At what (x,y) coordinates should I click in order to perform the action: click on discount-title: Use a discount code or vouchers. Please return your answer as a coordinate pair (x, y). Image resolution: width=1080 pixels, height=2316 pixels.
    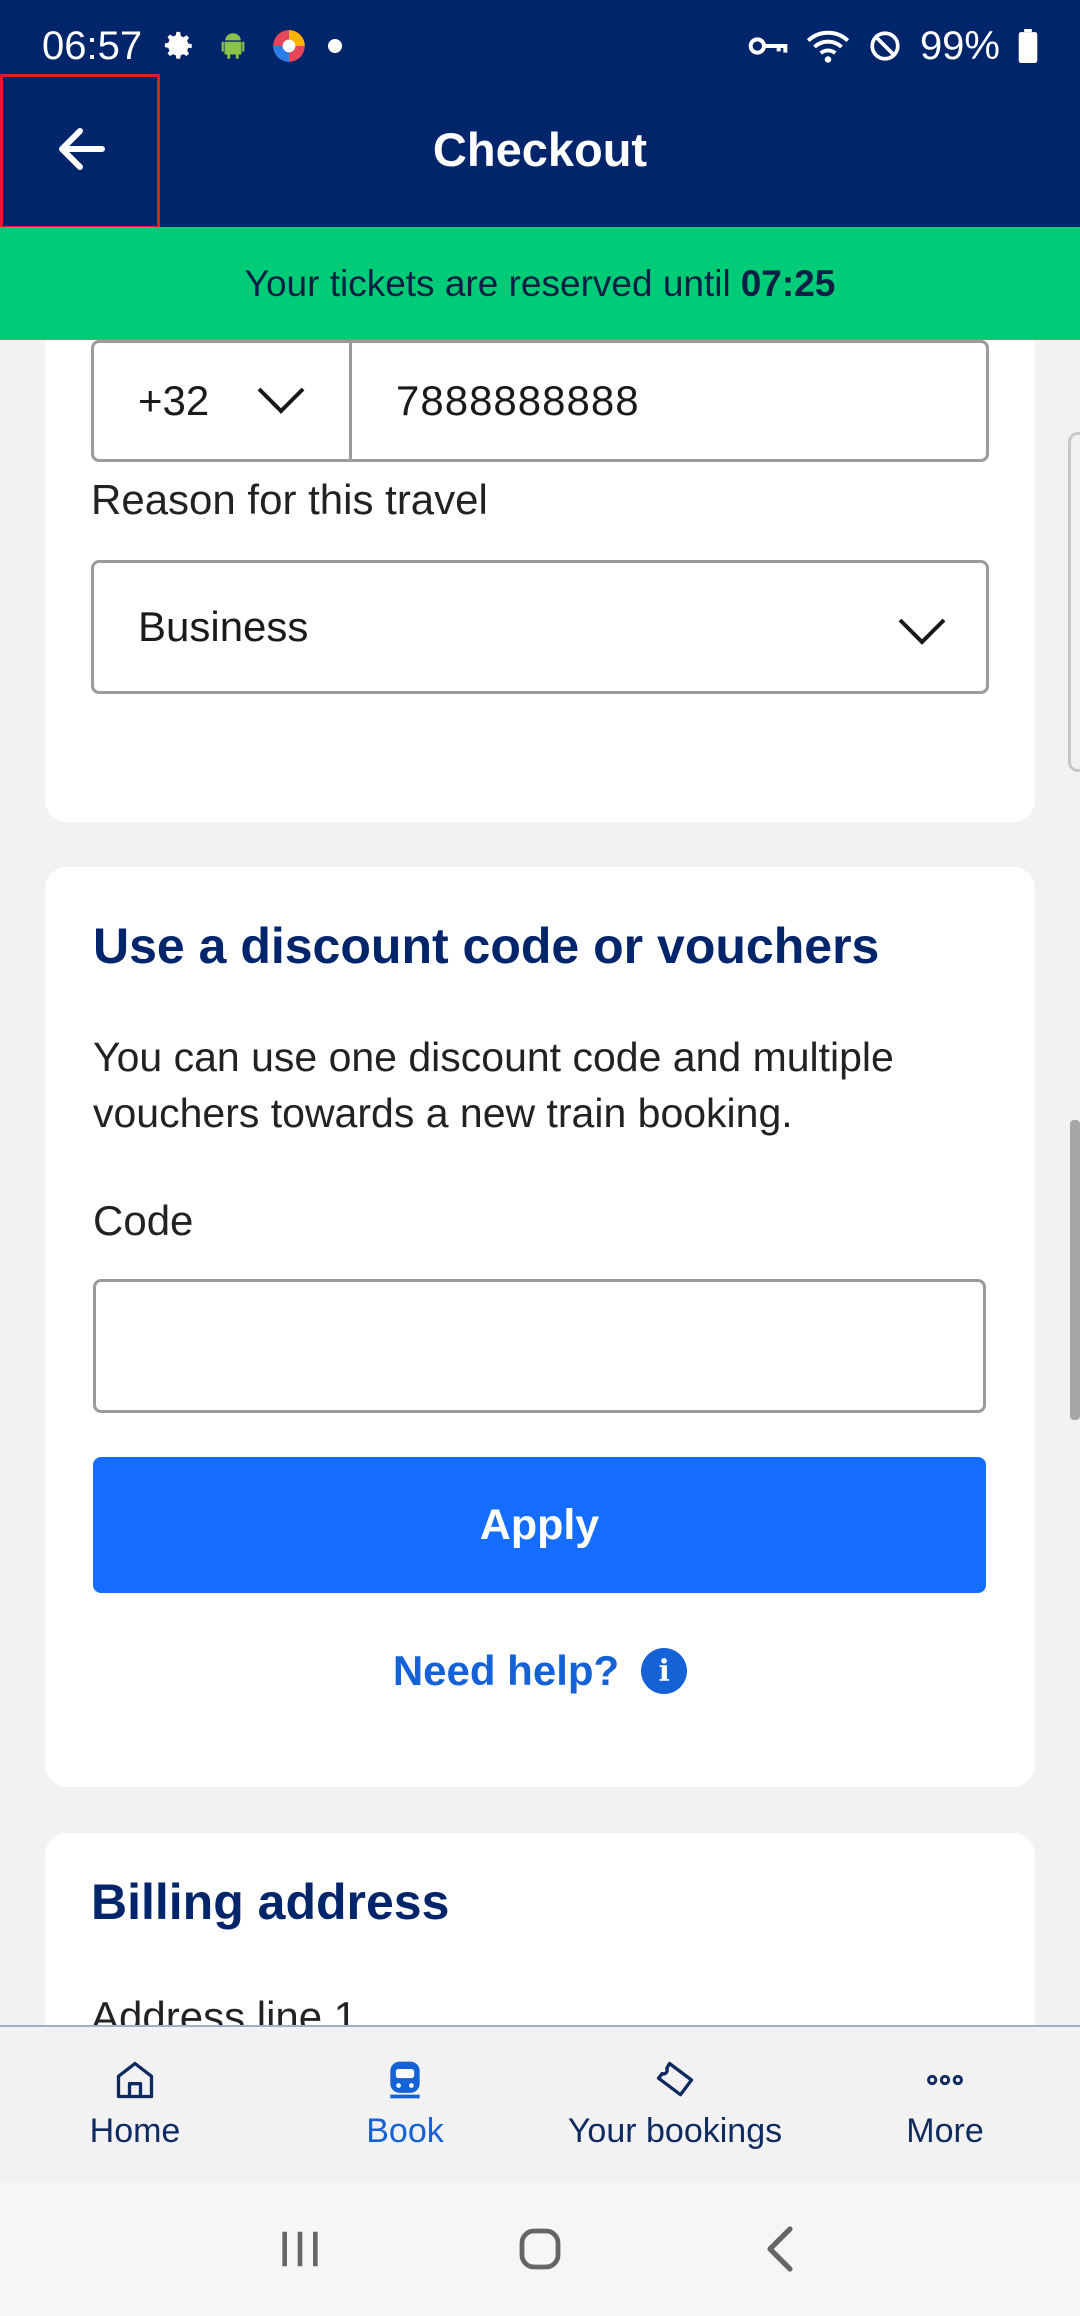
    Looking at the image, I should click on (486, 946).